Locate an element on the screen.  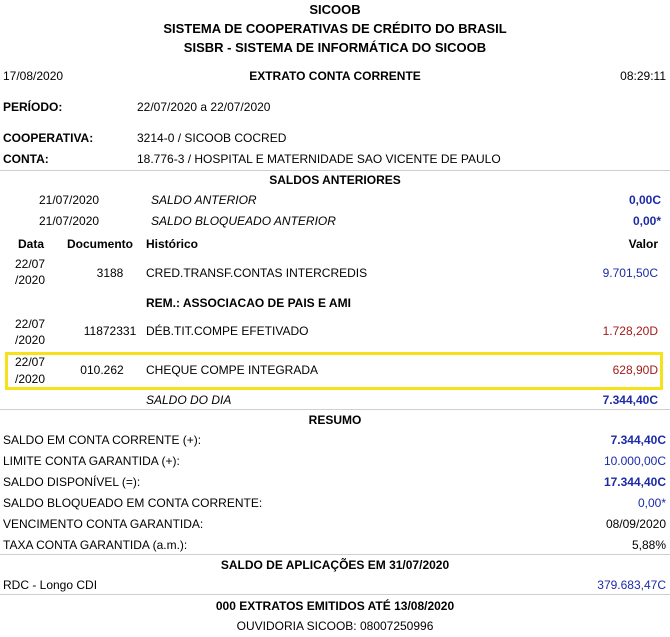
transaction-history: CHEQUE COMPE INTEGRADA is located at coordinates (232, 370).